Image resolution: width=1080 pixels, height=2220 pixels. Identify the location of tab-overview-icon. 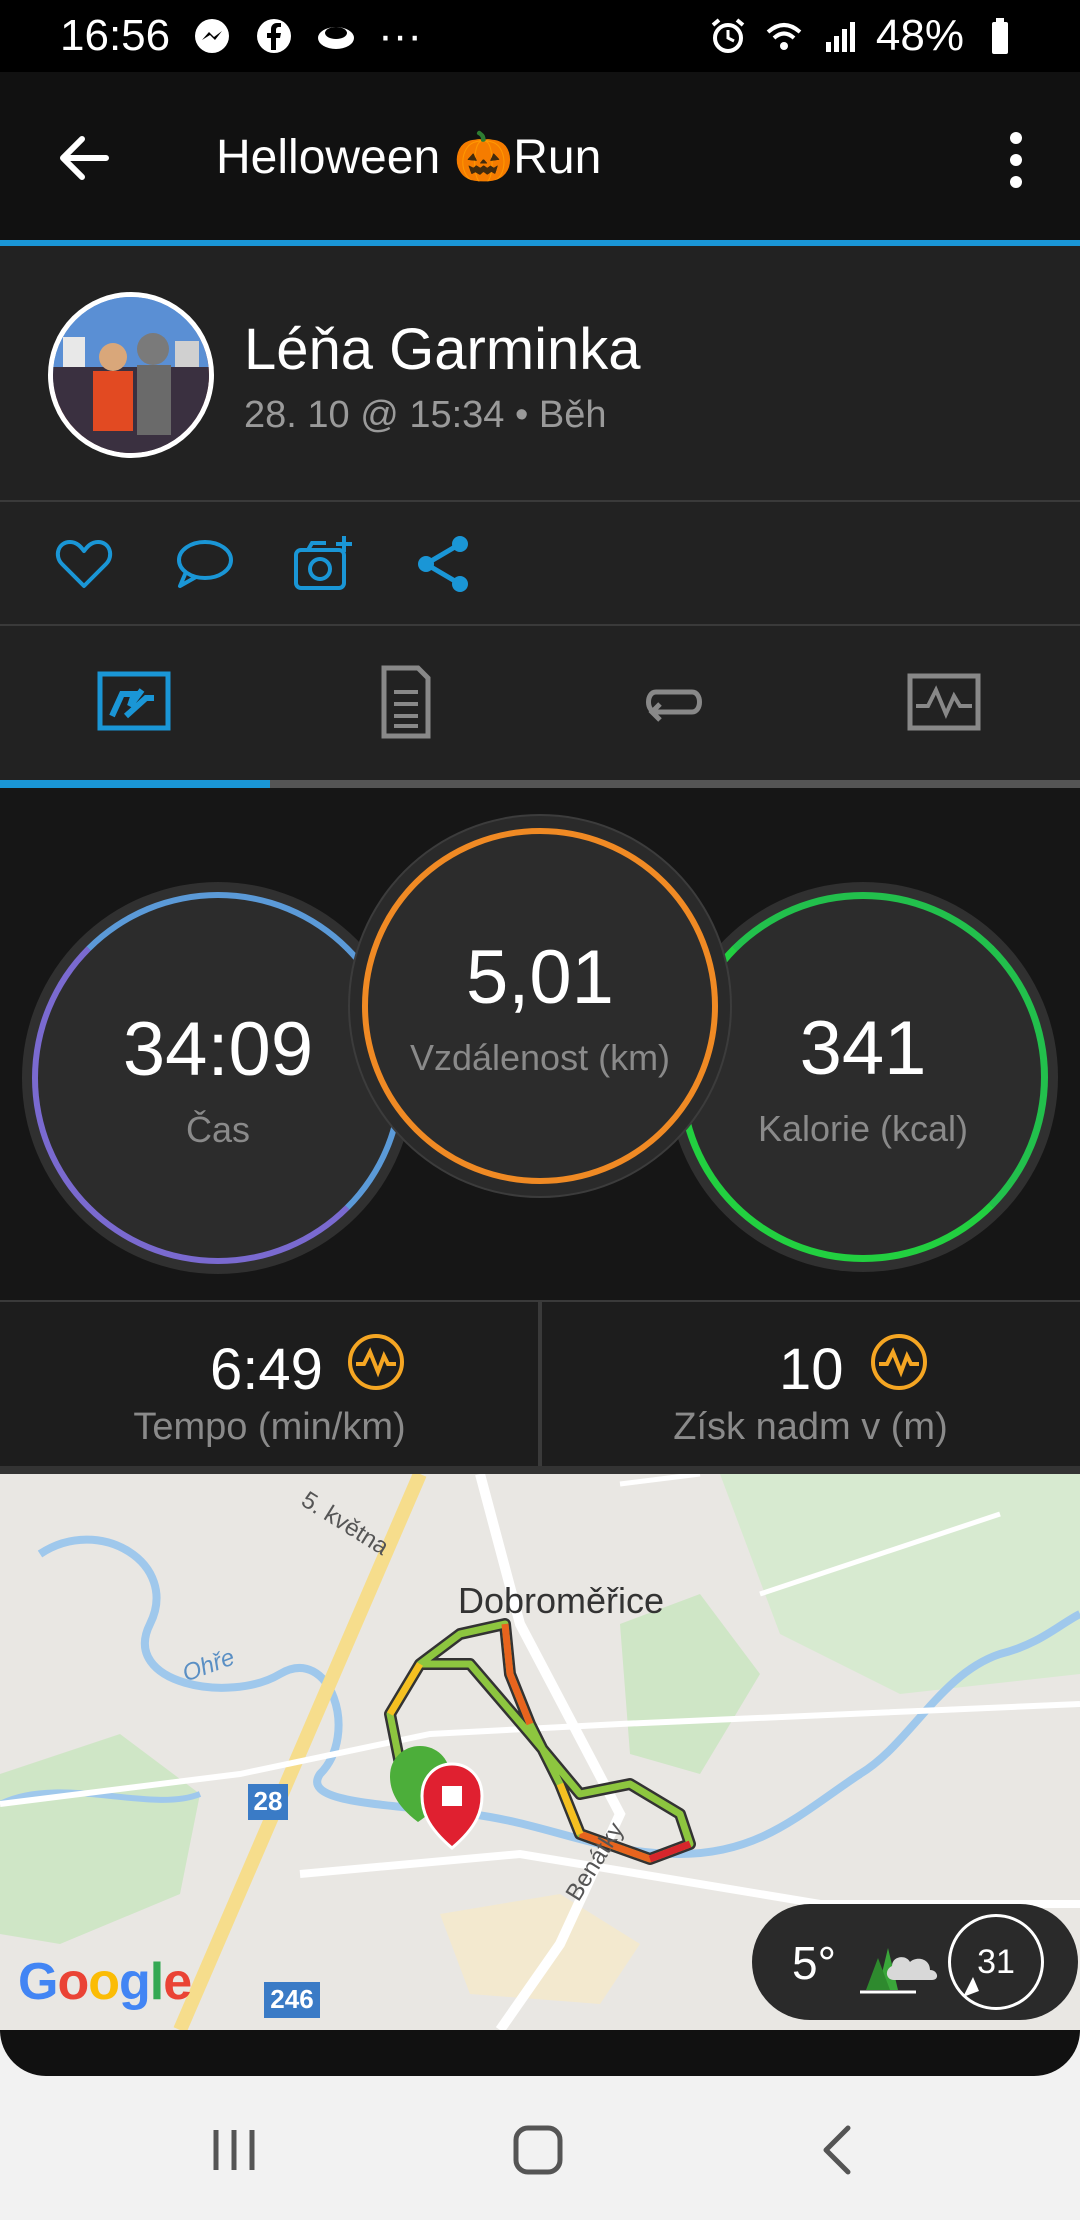
(134, 702).